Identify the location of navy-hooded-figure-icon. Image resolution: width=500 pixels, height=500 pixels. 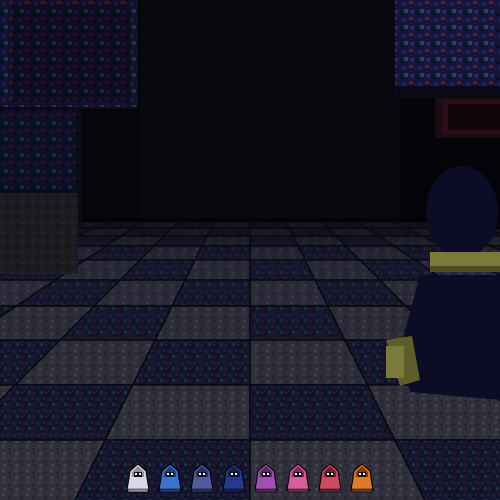
(234, 478).